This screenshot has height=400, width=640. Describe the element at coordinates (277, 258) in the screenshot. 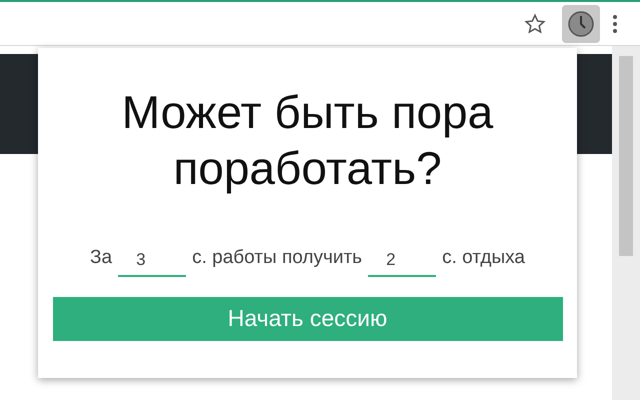

I see `sentence-text: с. работы получить` at that location.